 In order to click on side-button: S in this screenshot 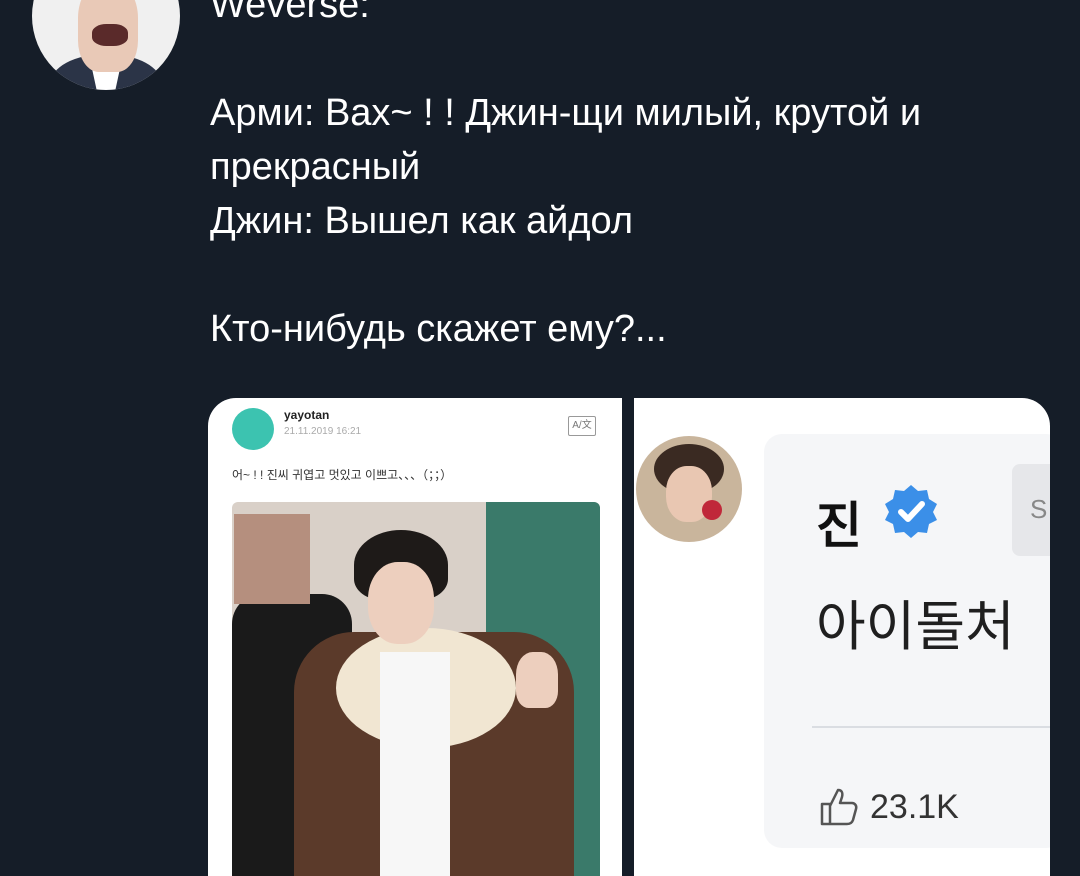, I will do `click(1031, 510)`.